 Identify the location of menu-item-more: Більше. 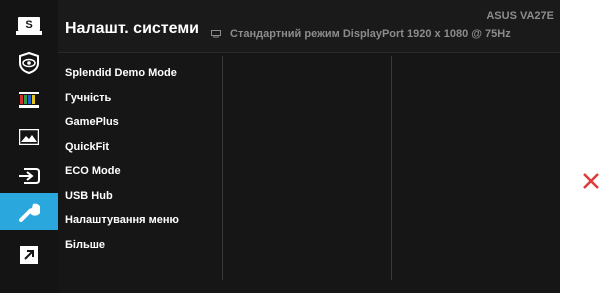
(122, 250).